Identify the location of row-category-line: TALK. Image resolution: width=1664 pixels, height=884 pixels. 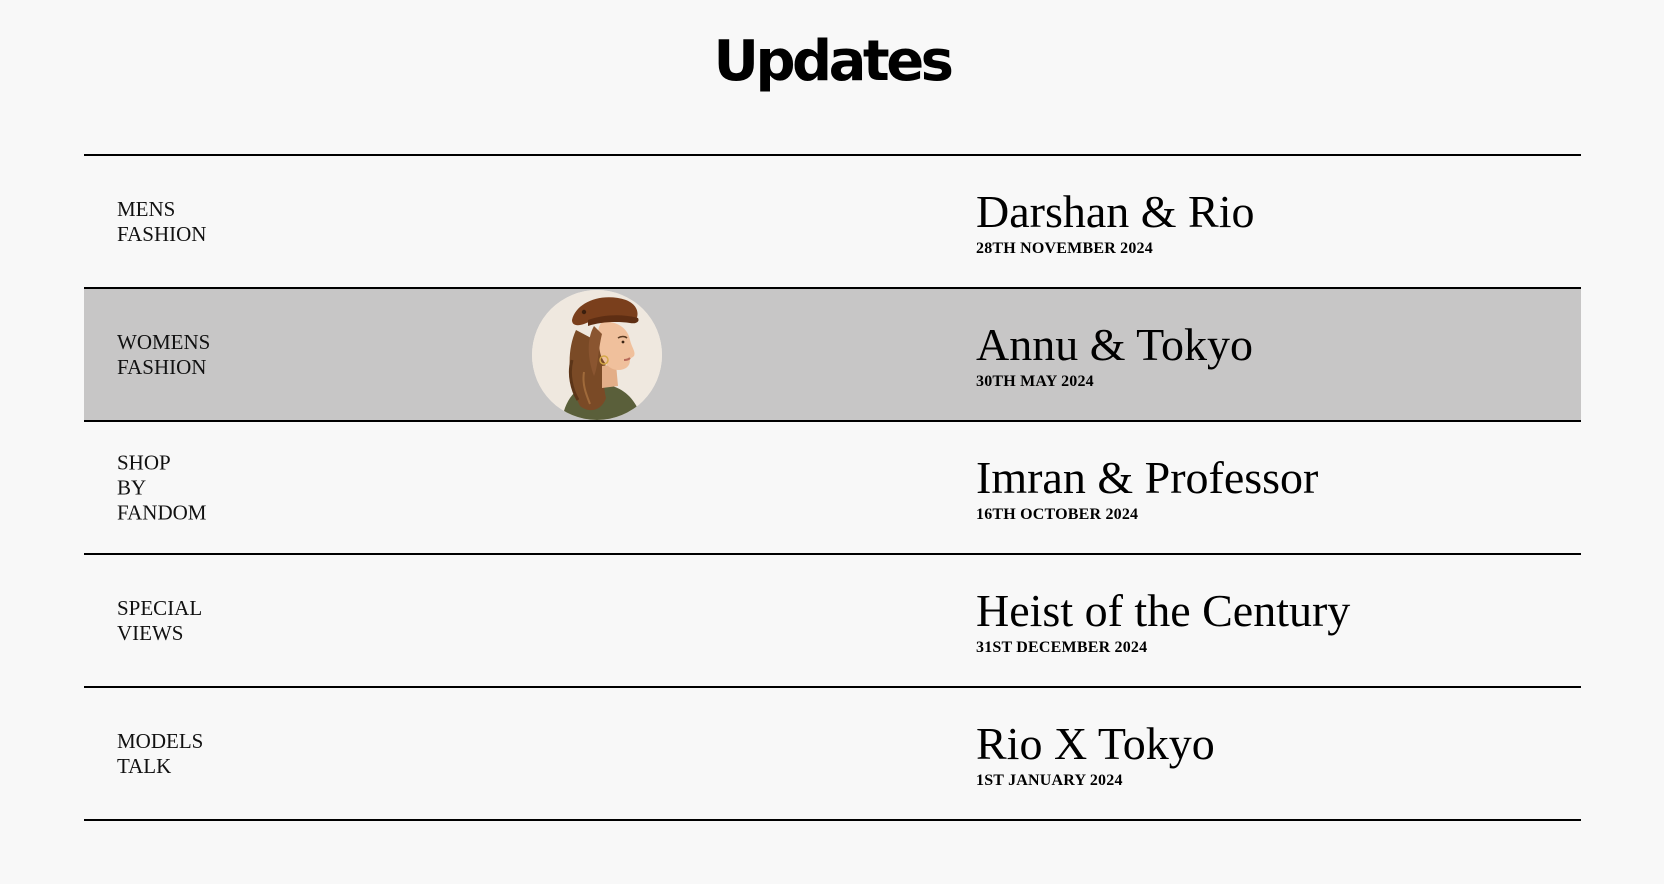
(144, 765).